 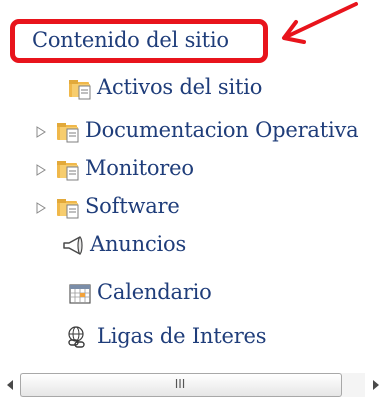 I want to click on tree-item-label: Calendario, so click(x=154, y=292).